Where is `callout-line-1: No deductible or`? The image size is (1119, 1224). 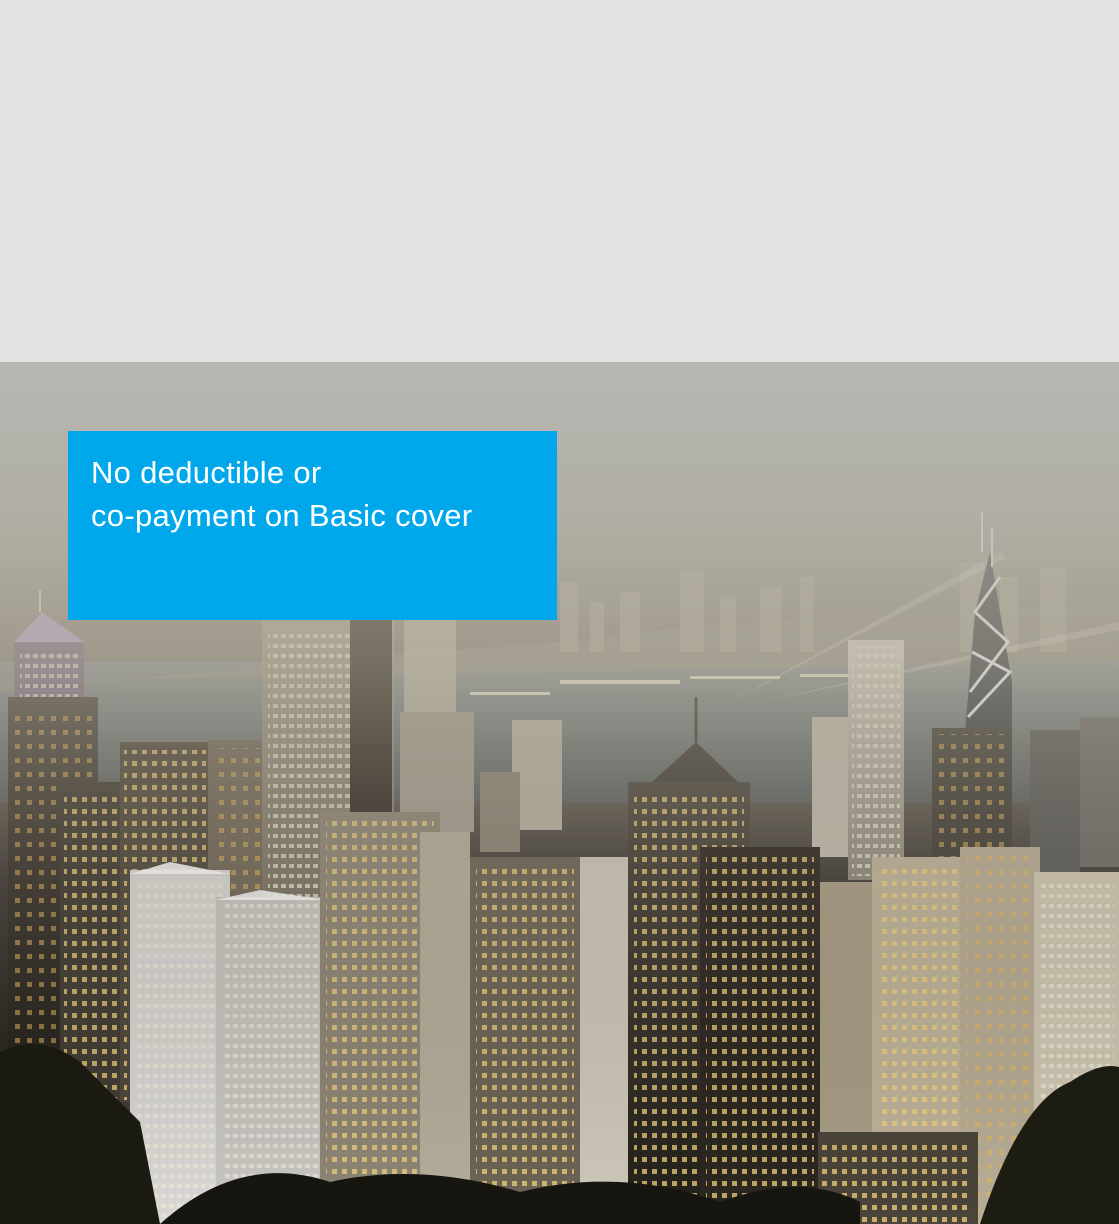 callout-line-1: No deductible or is located at coordinates (206, 472).